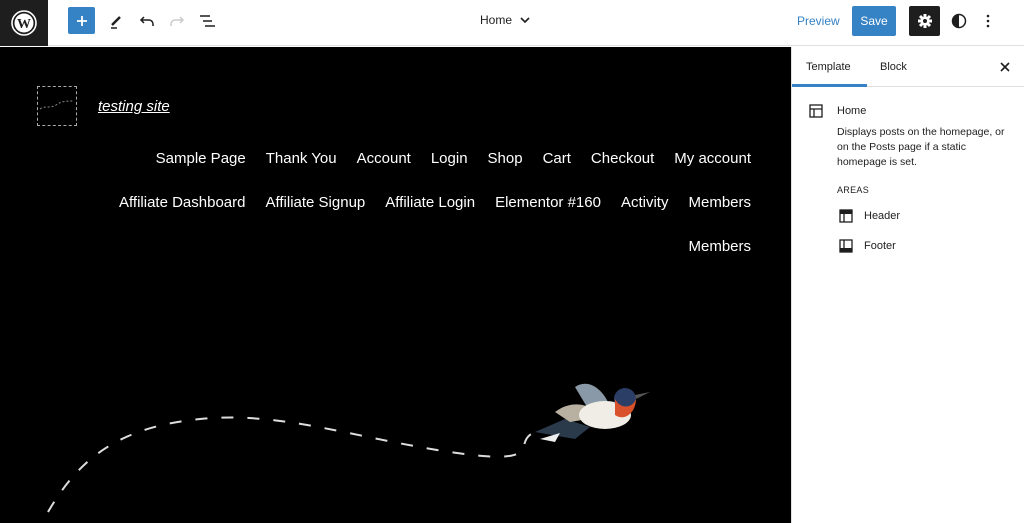  I want to click on list-view-button, so click(207, 21).